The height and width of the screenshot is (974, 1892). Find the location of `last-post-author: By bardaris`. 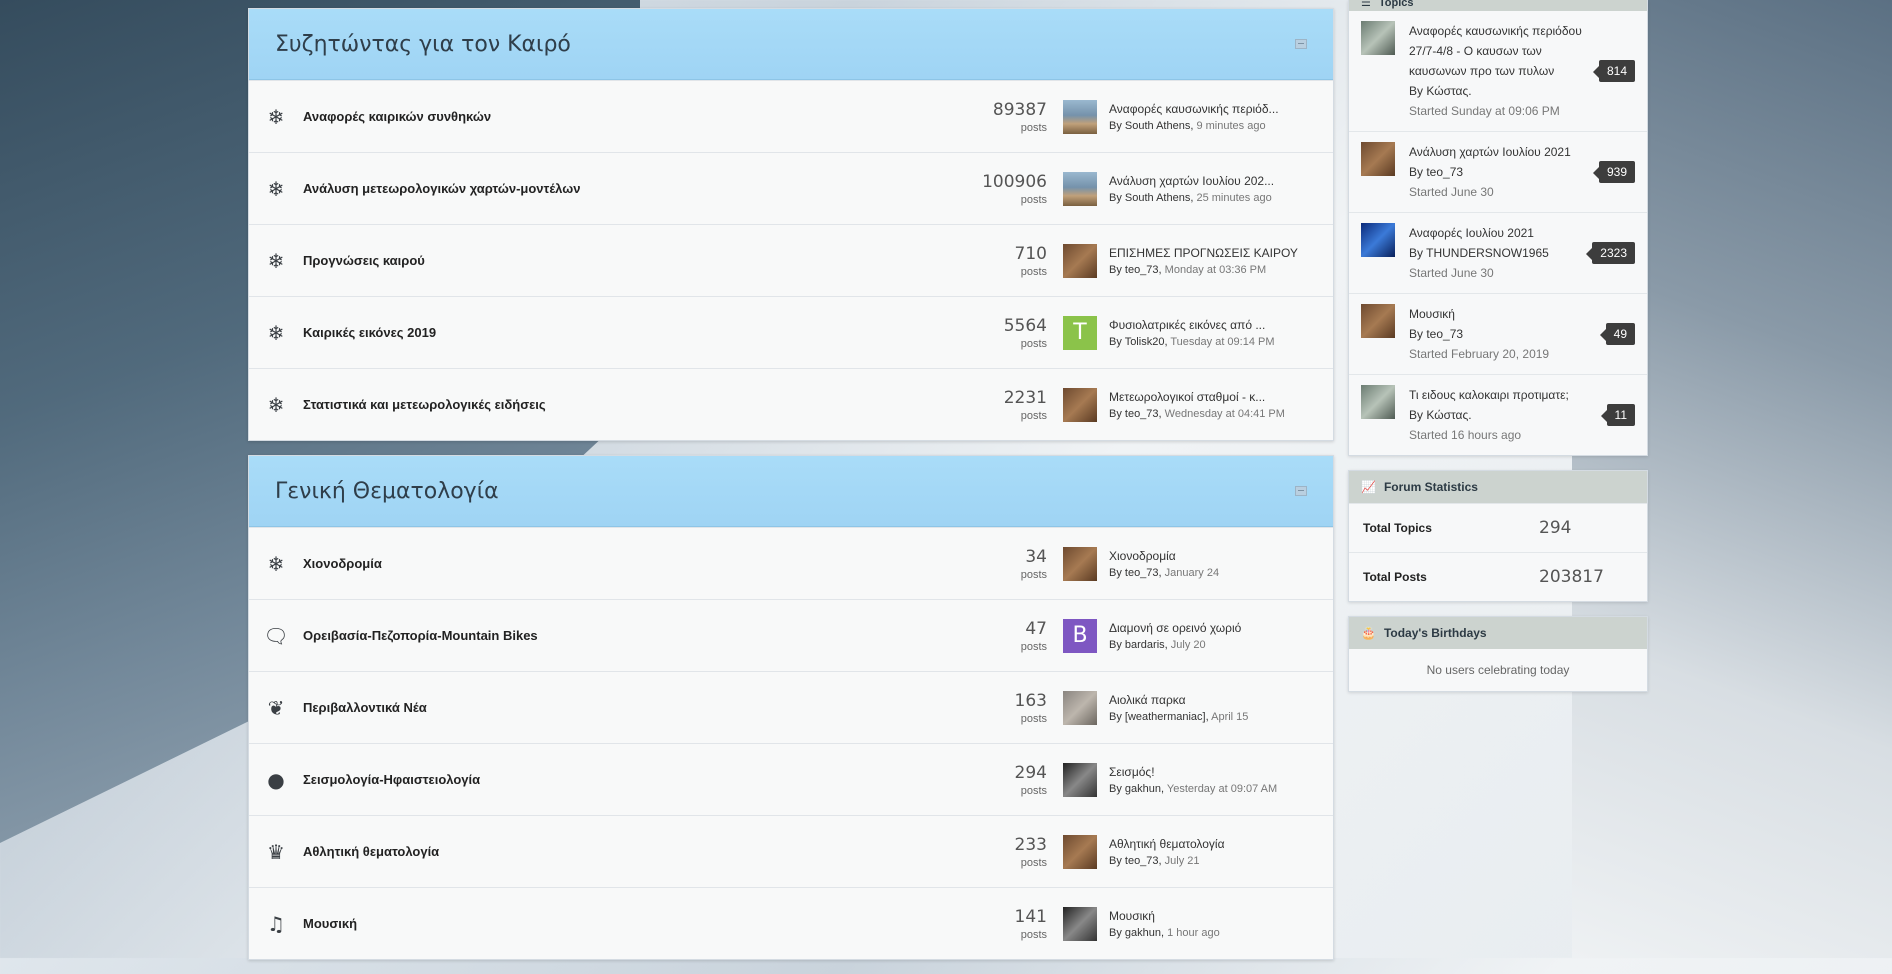

last-post-author: By bardaris is located at coordinates (1137, 645).